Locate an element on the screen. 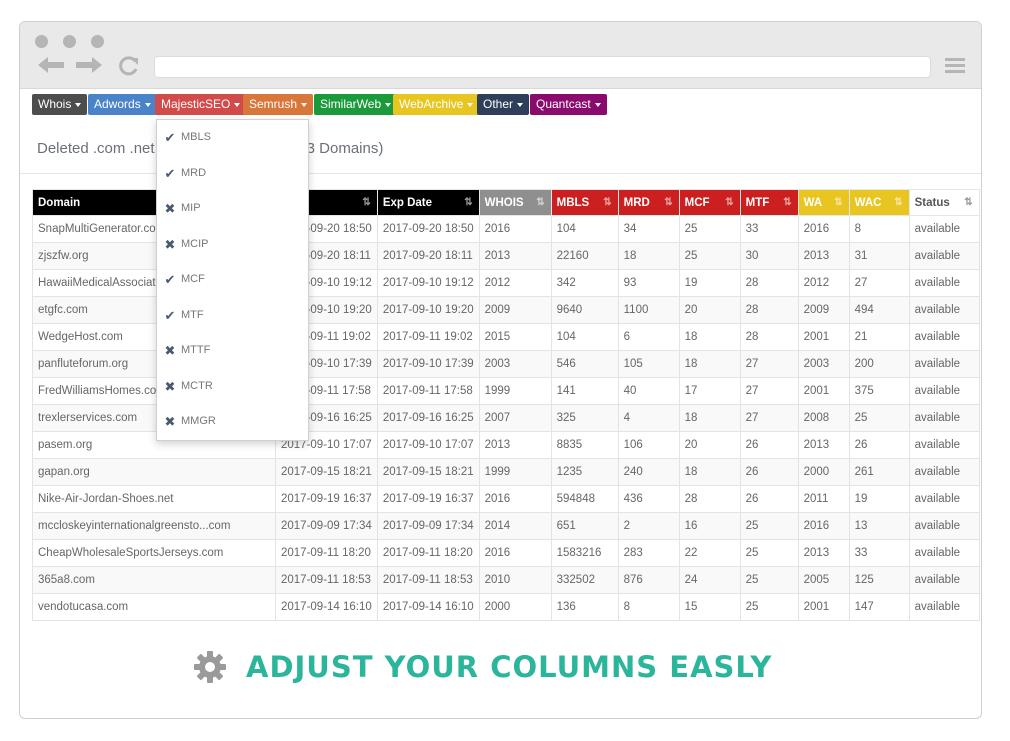 The width and height of the screenshot is (1010, 741). cell-mrd: 283 is located at coordinates (648, 553).